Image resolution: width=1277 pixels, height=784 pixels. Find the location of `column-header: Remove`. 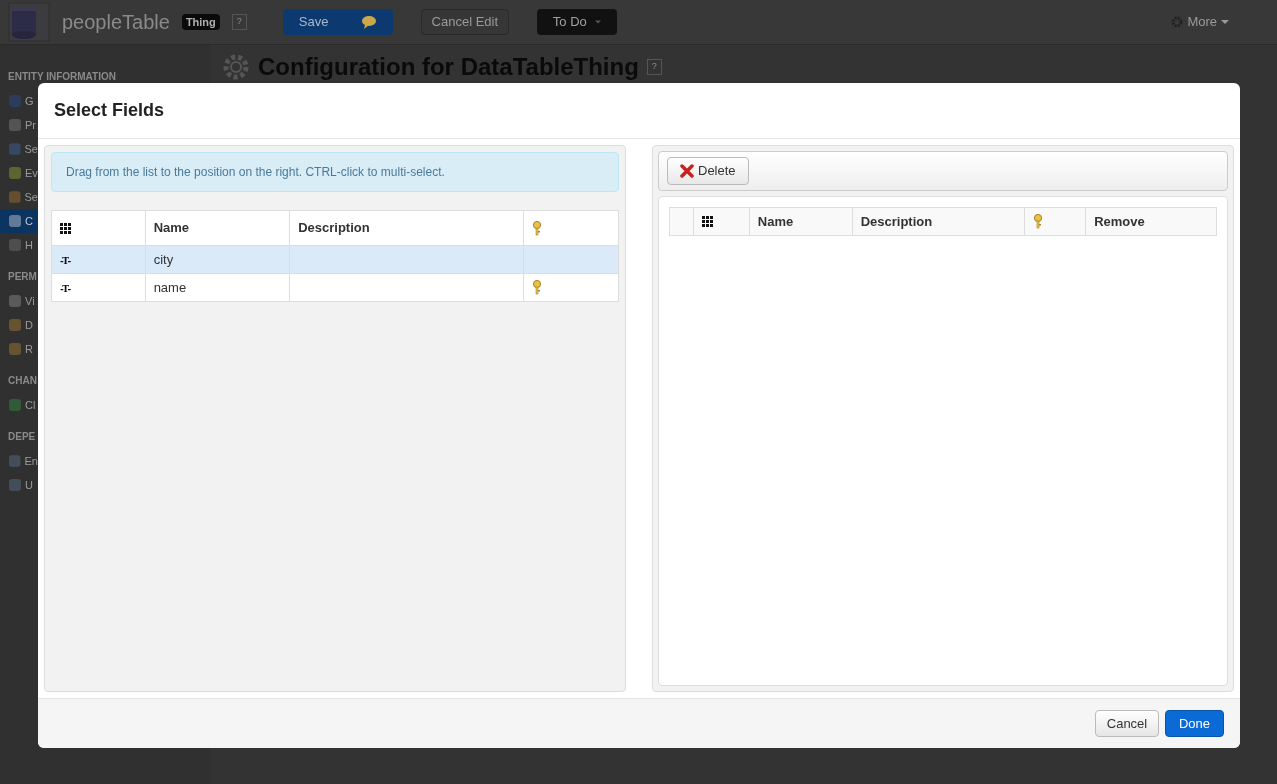

column-header: Remove is located at coordinates (1151, 221).